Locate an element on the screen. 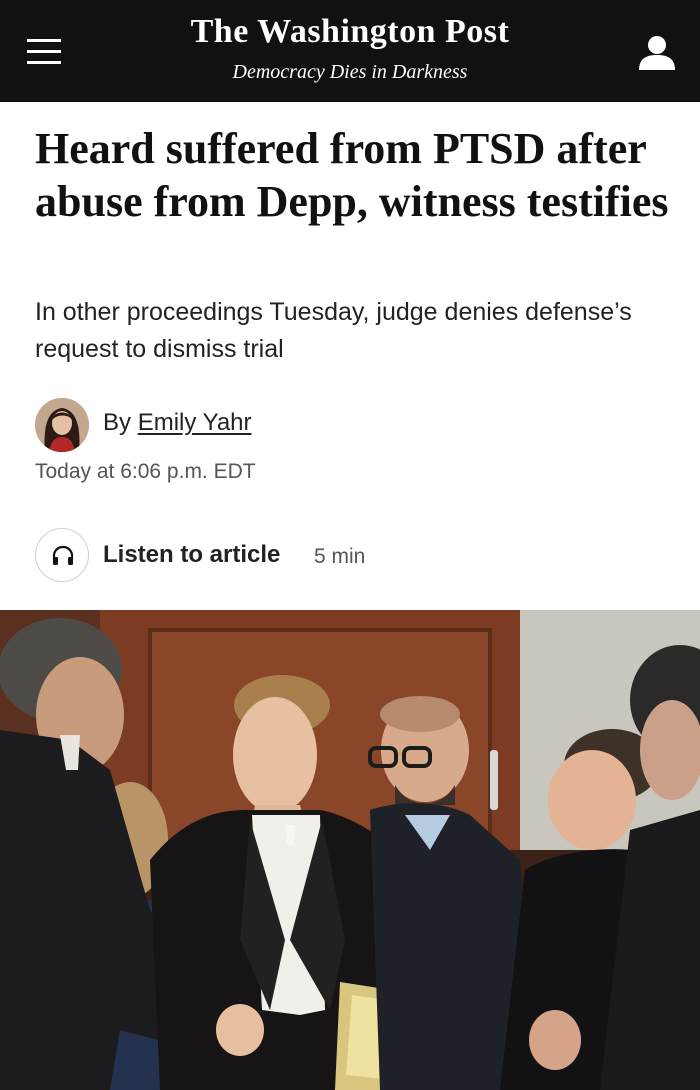 This screenshot has height=1090, width=700. headphones-icon is located at coordinates (63, 555).